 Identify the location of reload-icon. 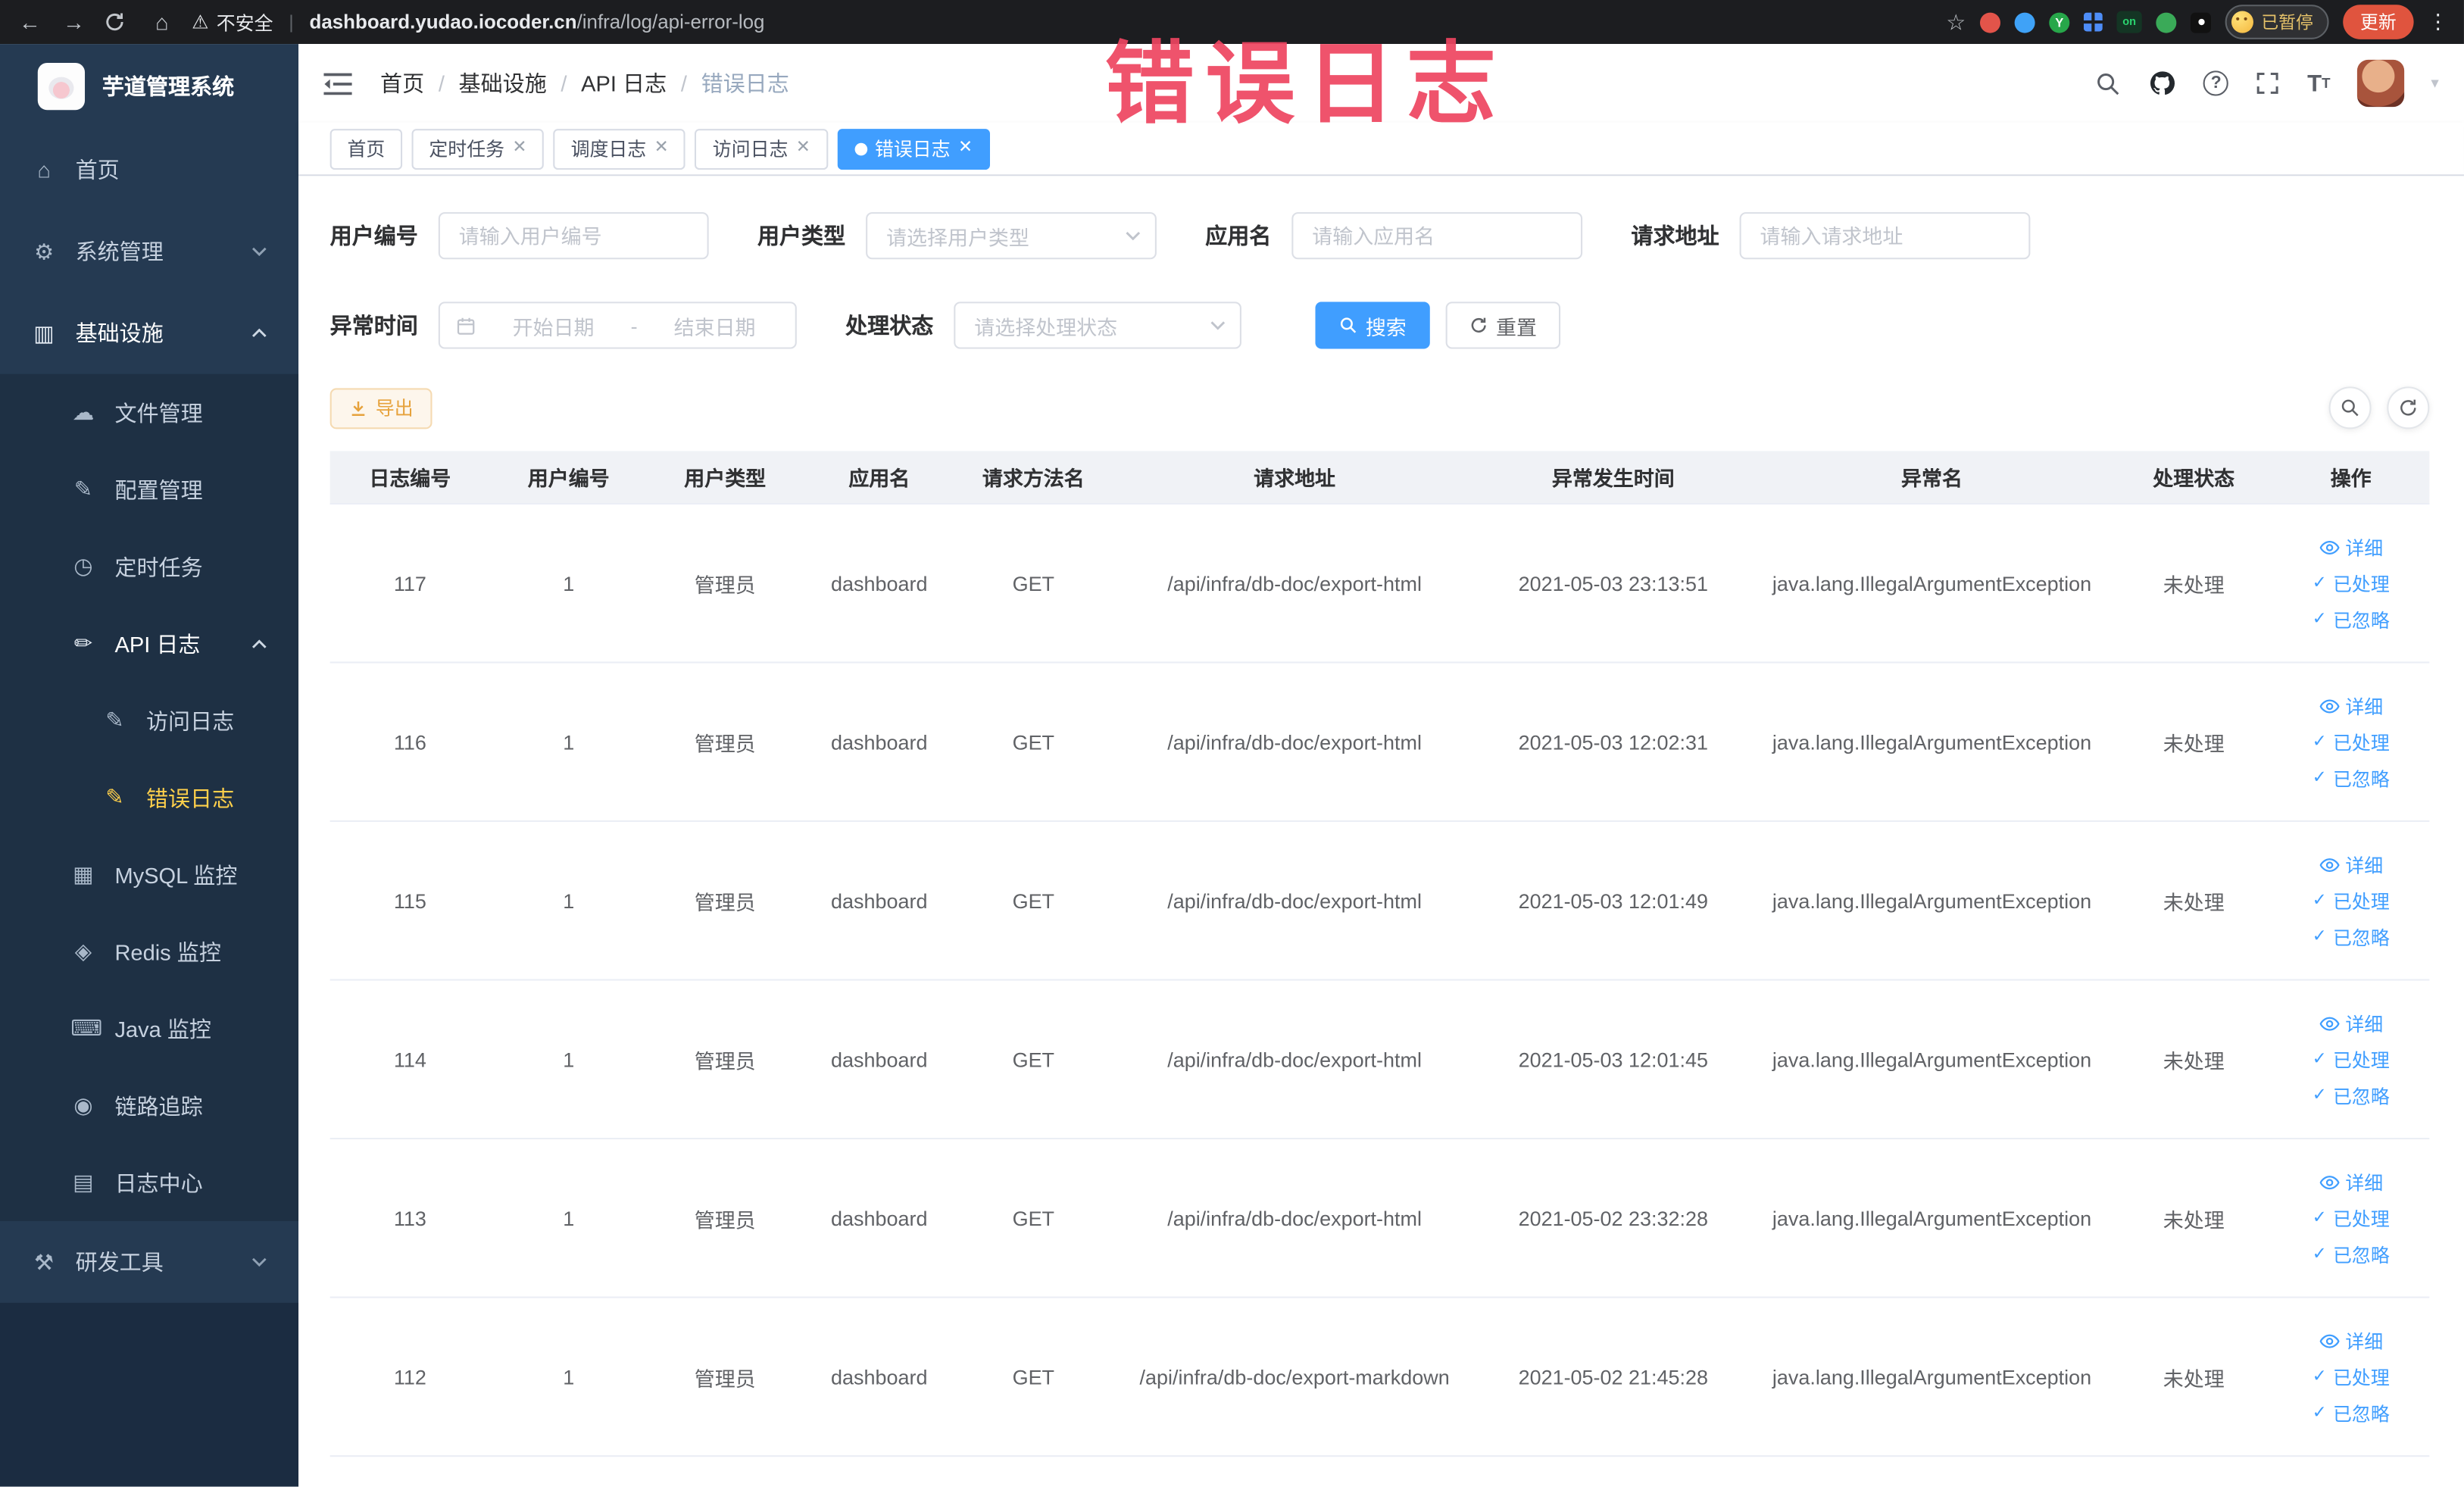
(118, 22).